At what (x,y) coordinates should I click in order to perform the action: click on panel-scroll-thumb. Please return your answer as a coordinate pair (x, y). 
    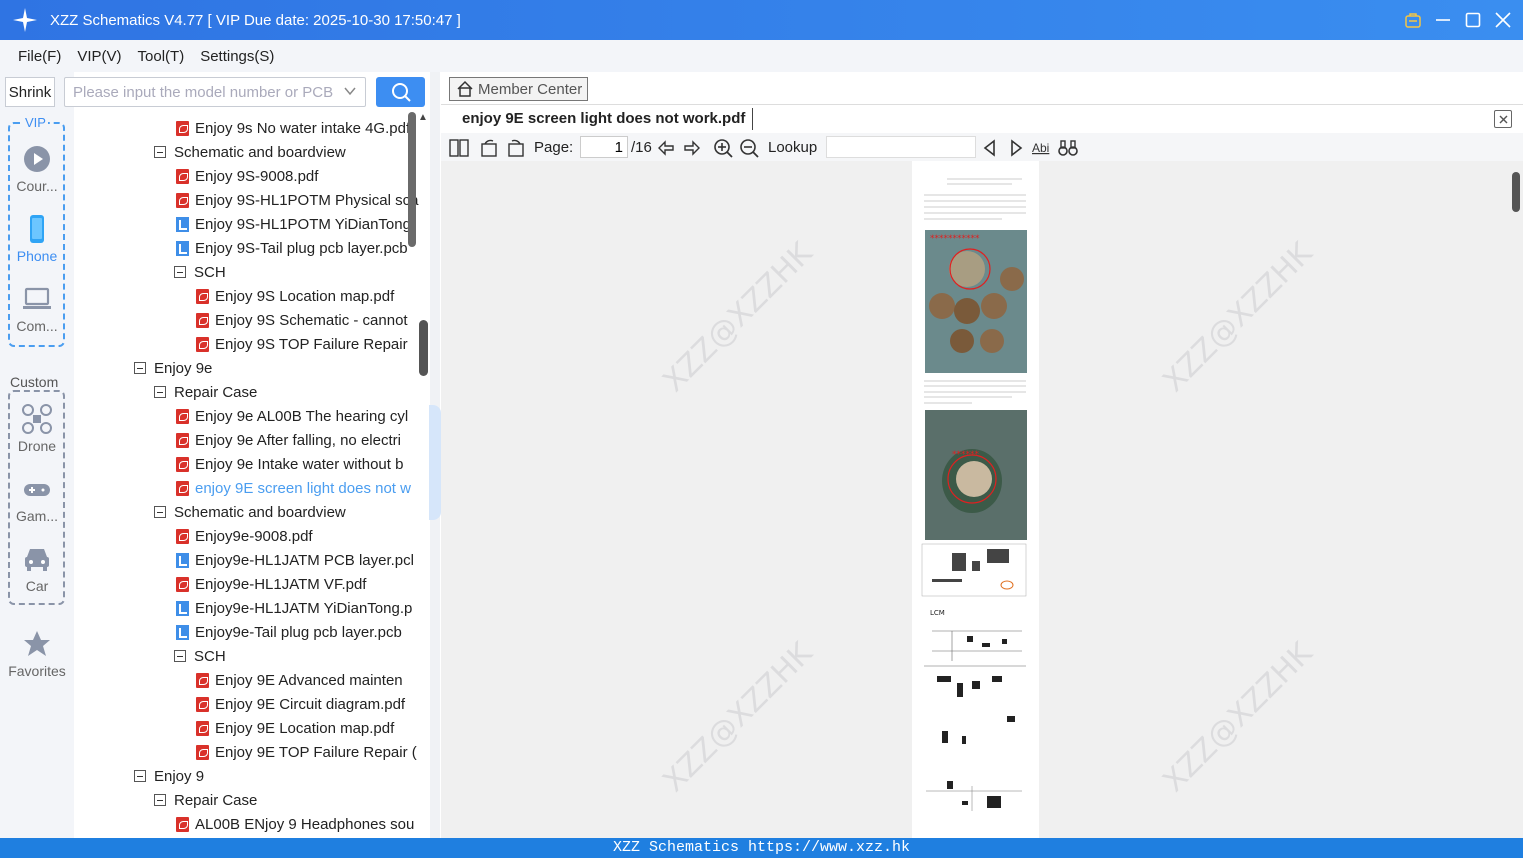
    Looking at the image, I should click on (423, 348).